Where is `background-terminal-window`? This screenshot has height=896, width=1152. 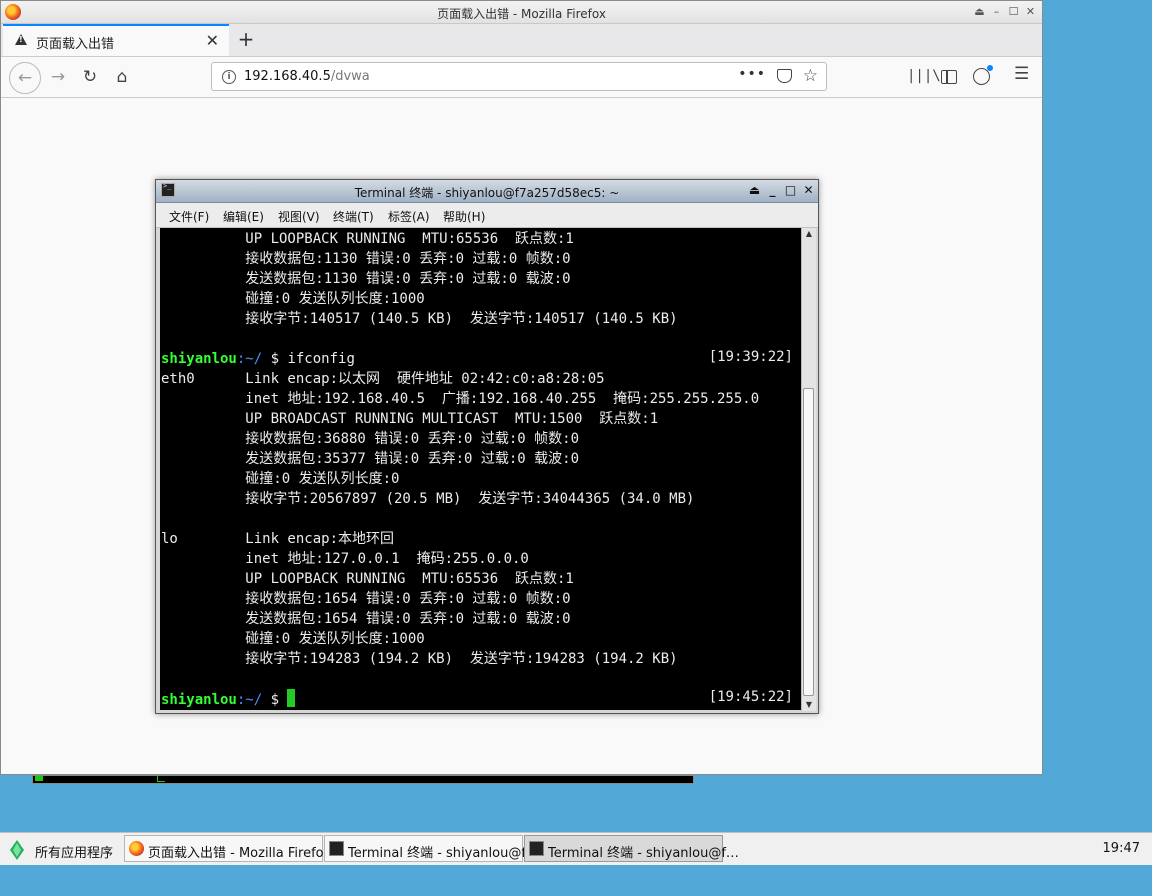 background-terminal-window is located at coordinates (363, 779).